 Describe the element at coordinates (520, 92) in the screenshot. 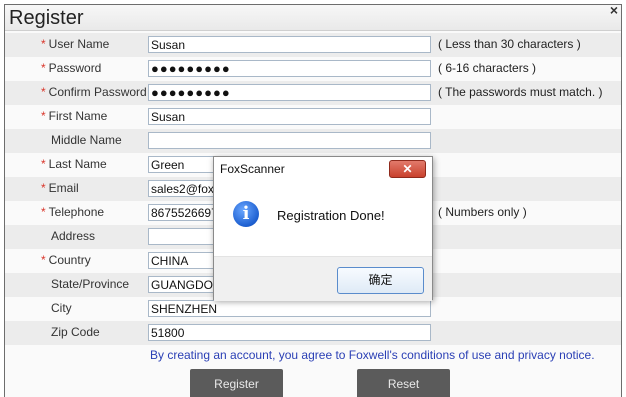

I see `field-hint: ( The passwords must match. )` at that location.